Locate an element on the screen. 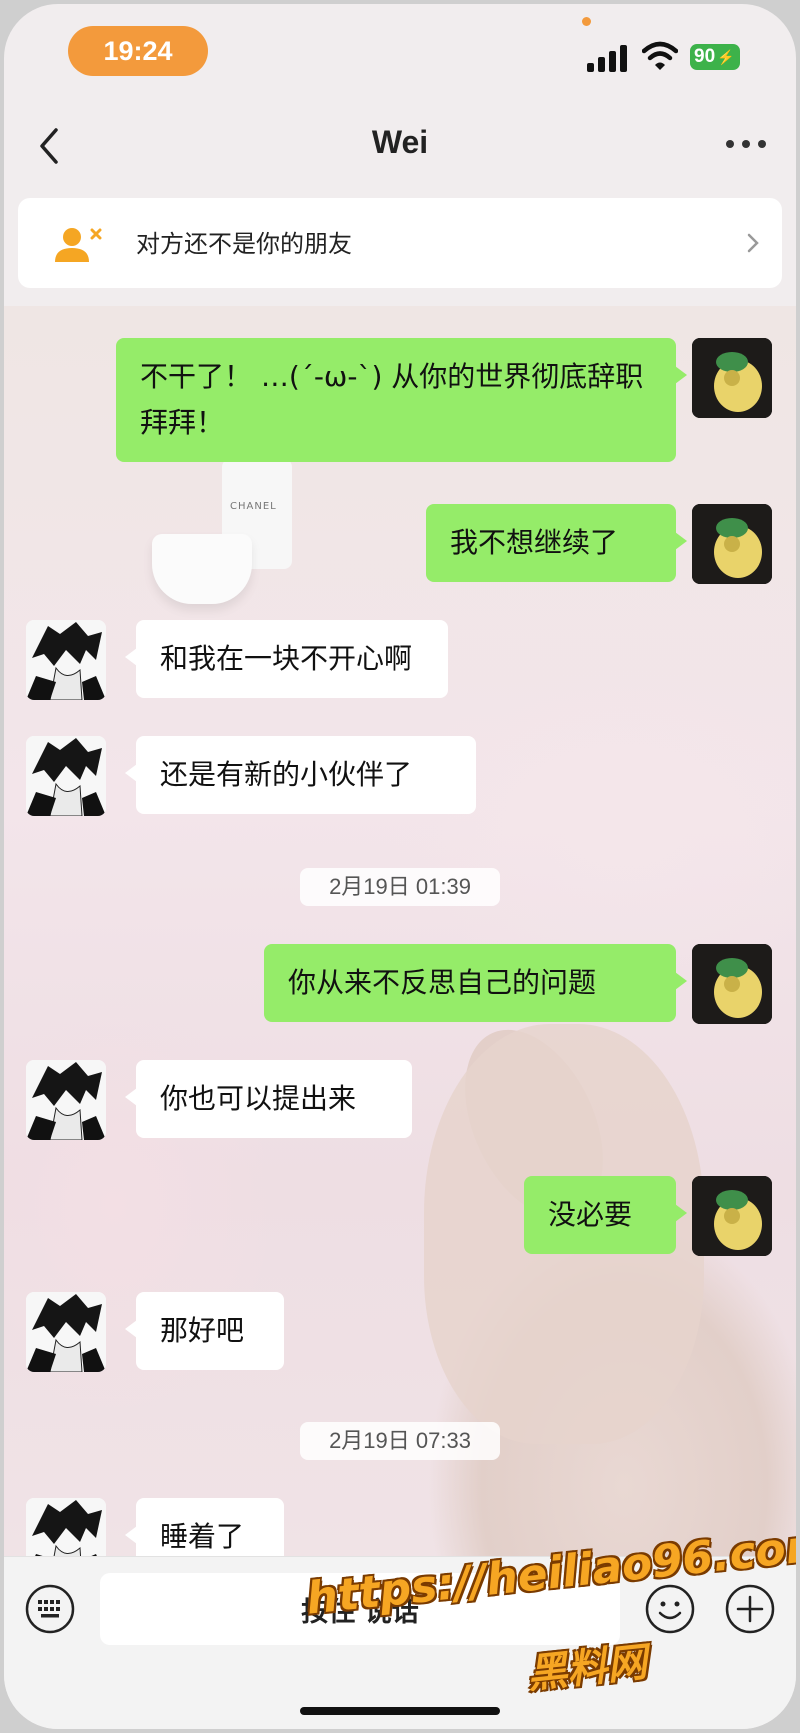  outgoing-message-bubble: 我不想继续了 is located at coordinates (556, 543).